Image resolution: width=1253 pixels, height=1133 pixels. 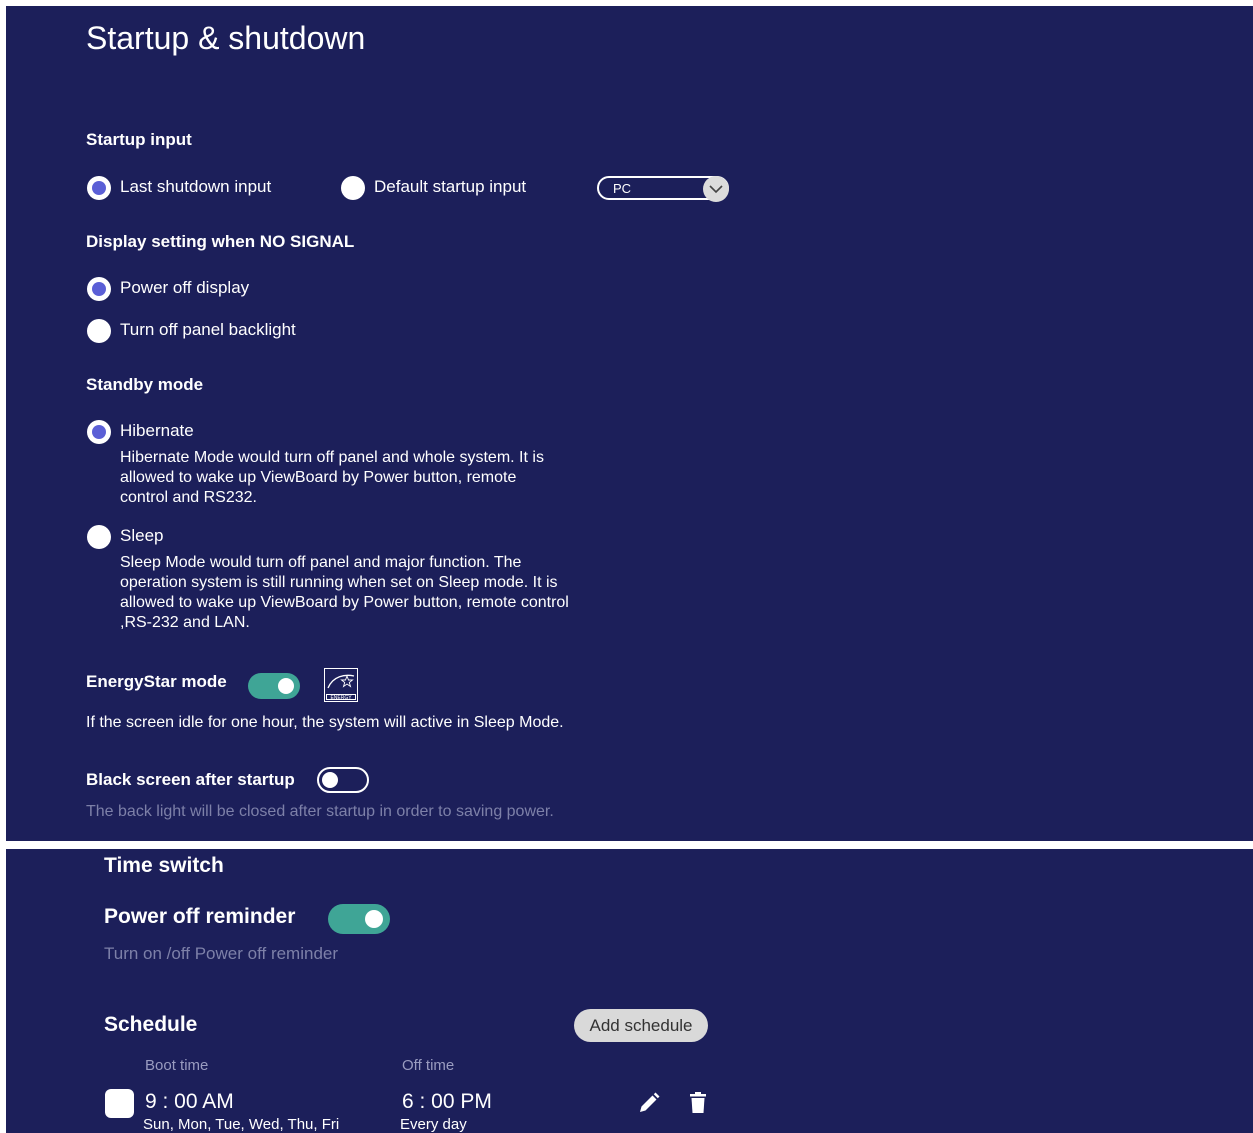 What do you see at coordinates (359, 919) in the screenshot?
I see `power-off-reminder-toggle` at bounding box center [359, 919].